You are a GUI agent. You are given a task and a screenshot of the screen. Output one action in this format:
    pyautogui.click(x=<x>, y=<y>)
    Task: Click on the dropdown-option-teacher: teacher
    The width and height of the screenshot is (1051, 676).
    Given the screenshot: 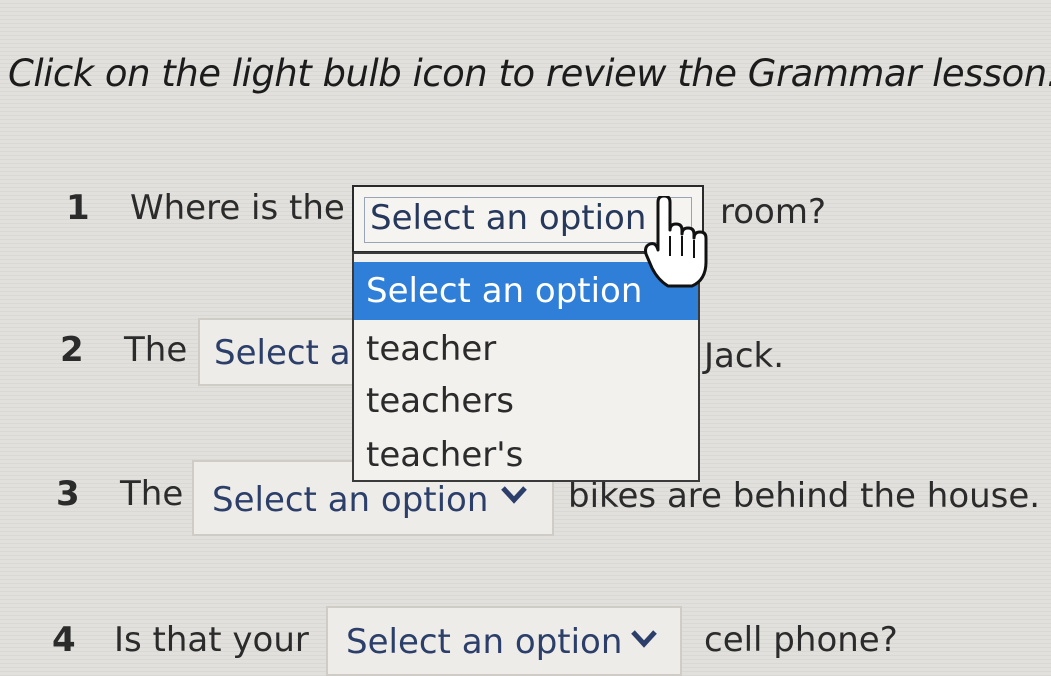 What is the action you would take?
    pyautogui.click(x=526, y=349)
    